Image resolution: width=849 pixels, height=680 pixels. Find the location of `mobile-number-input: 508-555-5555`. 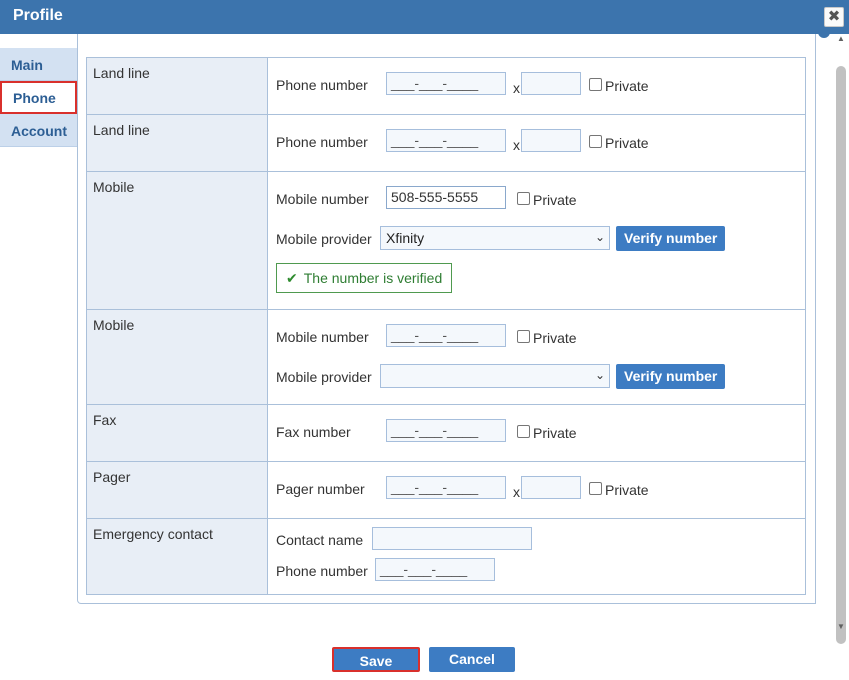

mobile-number-input: 508-555-5555 is located at coordinates (446, 197).